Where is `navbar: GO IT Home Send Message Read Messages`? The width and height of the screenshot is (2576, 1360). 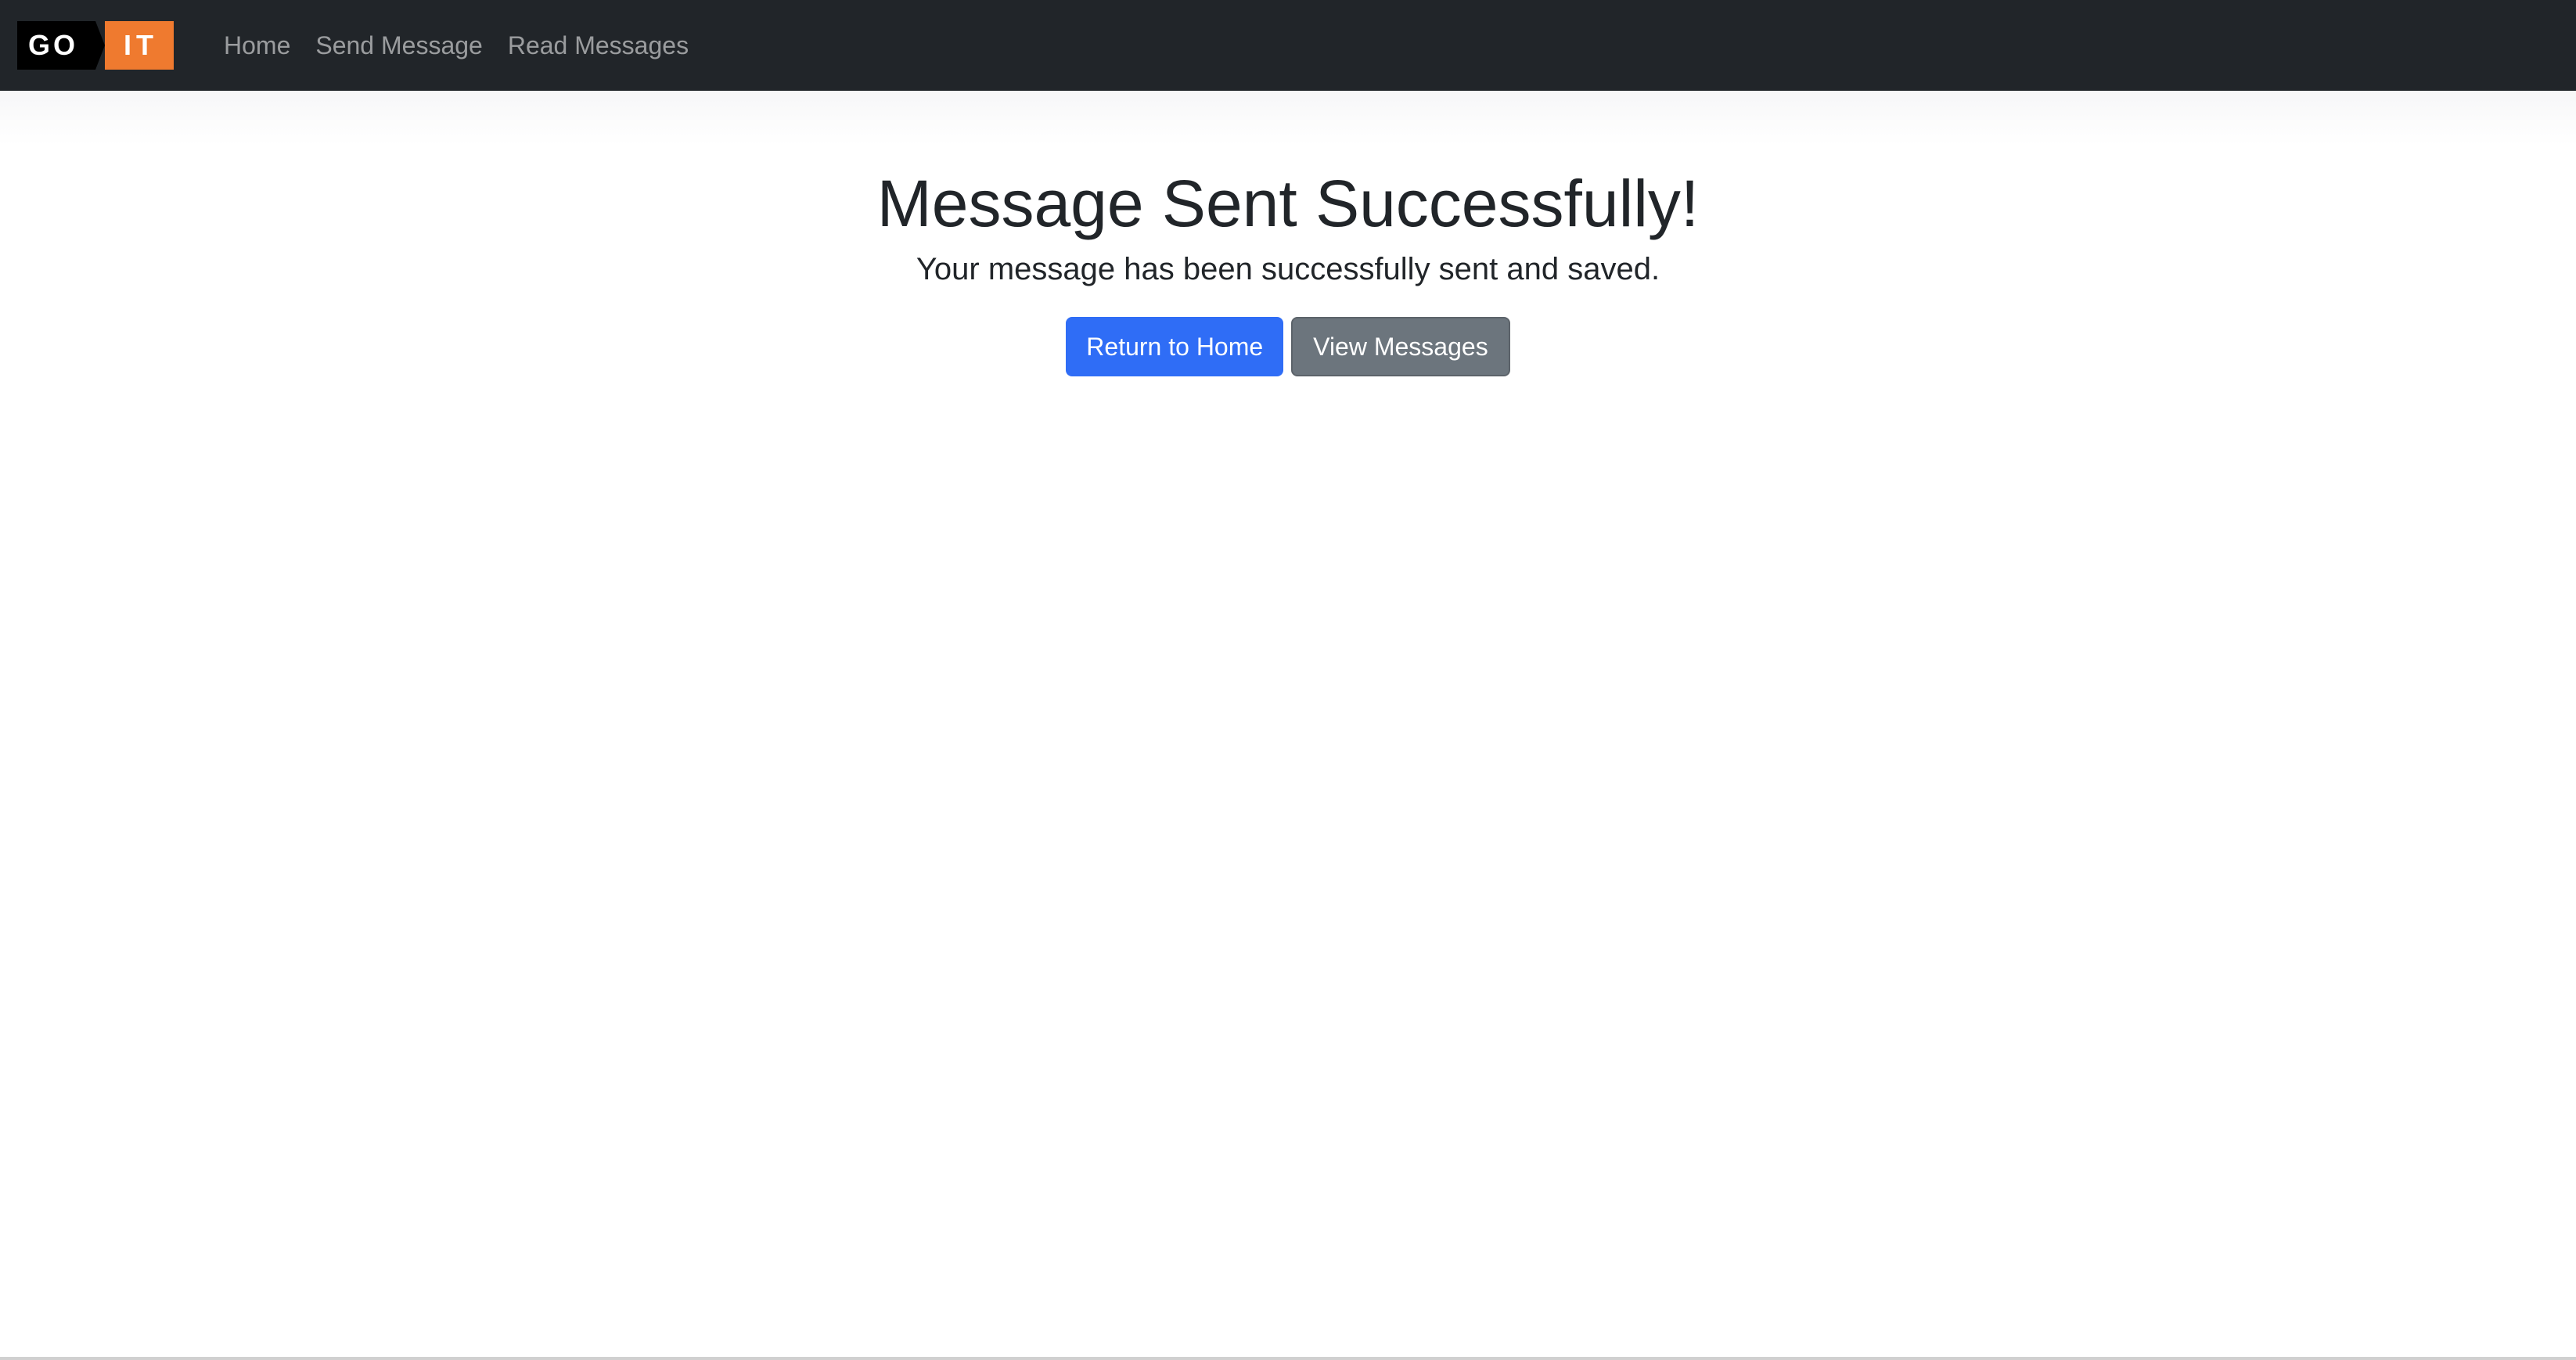
navbar: GO IT Home Send Message Read Messages is located at coordinates (1288, 45).